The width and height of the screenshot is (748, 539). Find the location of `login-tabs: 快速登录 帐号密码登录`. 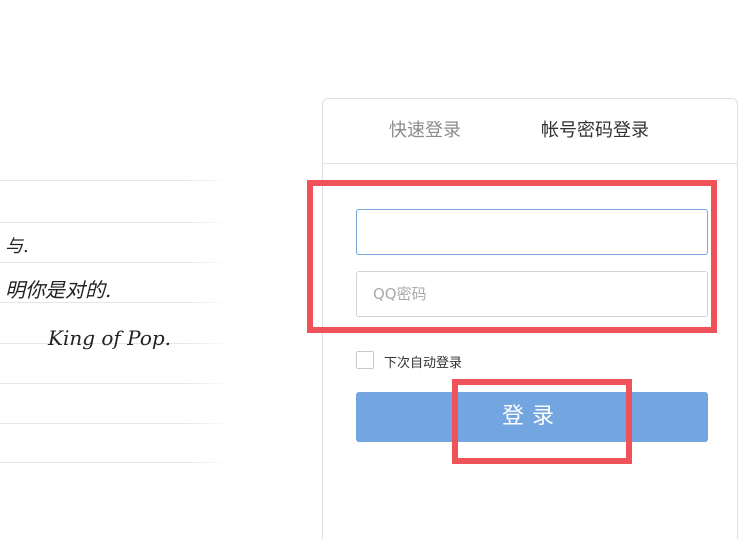

login-tabs: 快速登录 帐号密码登录 is located at coordinates (530, 131).